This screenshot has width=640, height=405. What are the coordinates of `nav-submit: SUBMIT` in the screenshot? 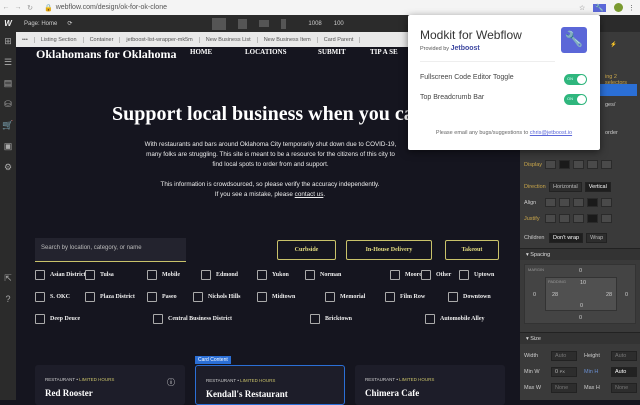 It's located at (332, 52).